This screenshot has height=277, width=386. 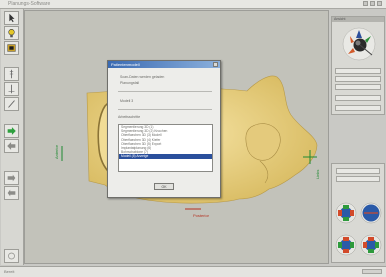 I want to click on view-preset-4-icon, so click(x=371, y=245).